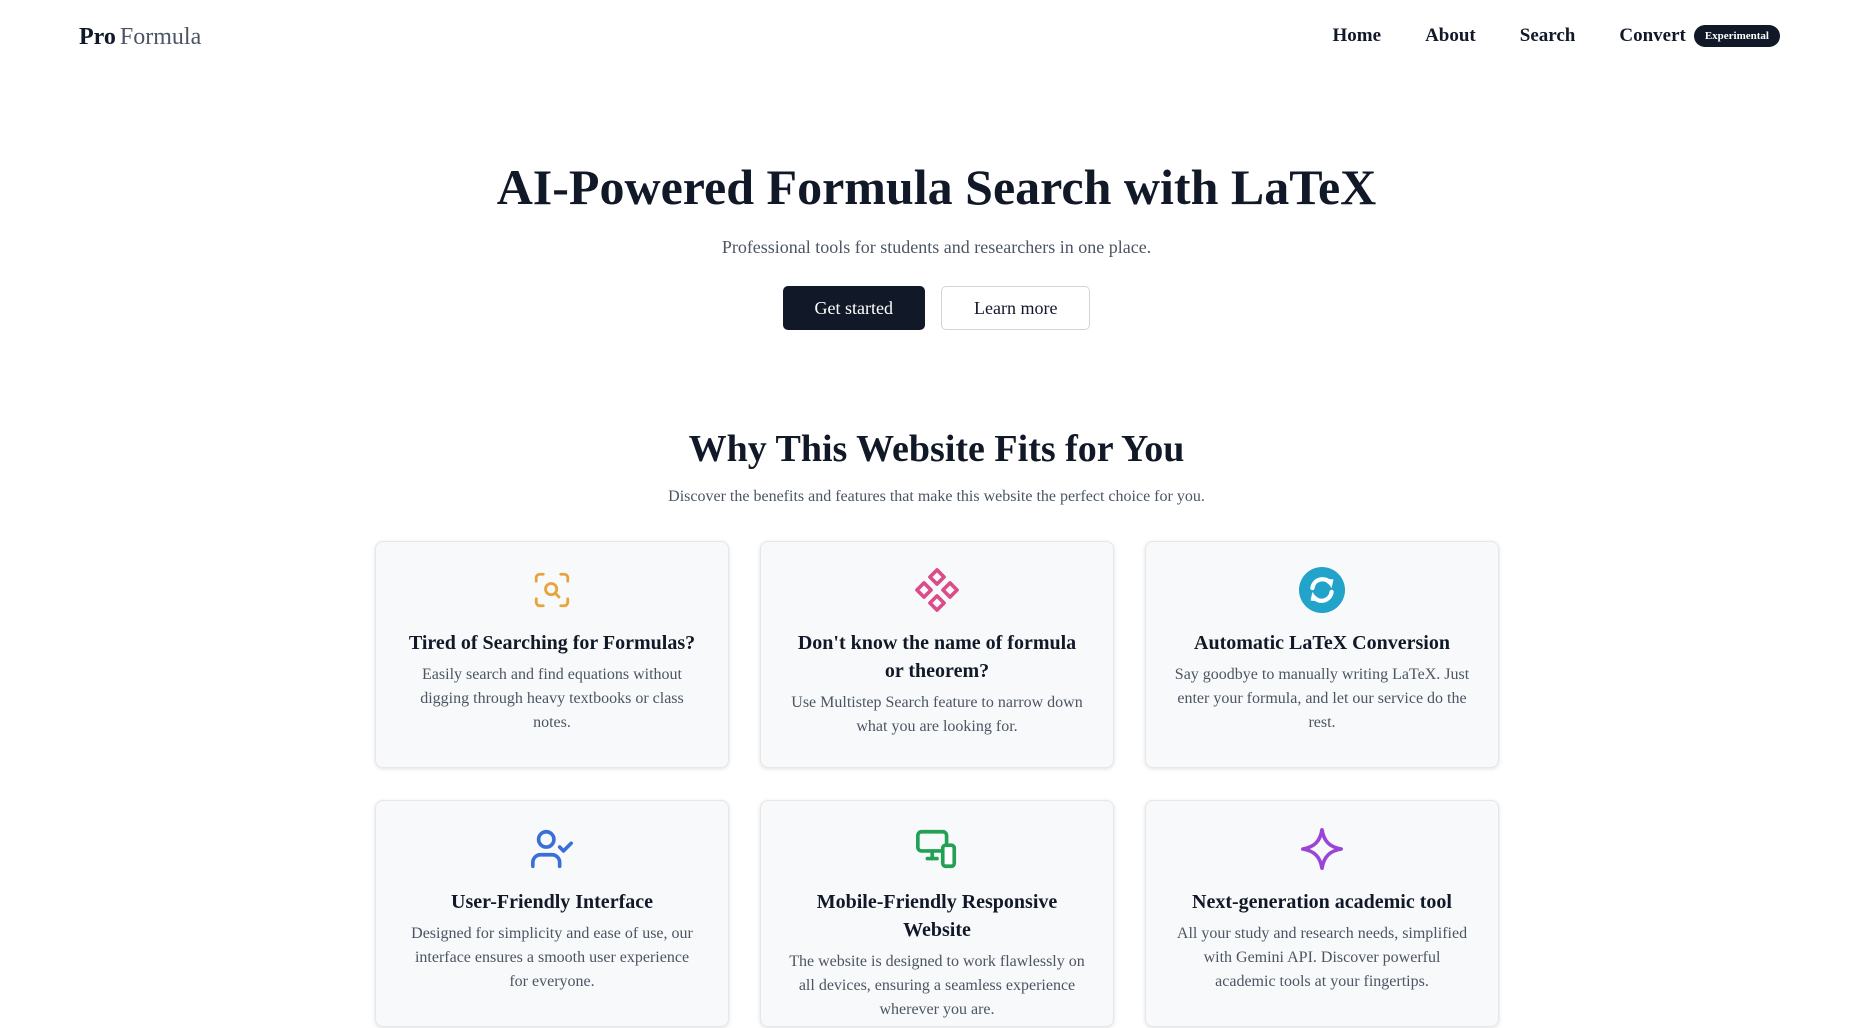 Image resolution: width=1873 pixels, height=1028 pixels. I want to click on experimental-badge: Experimental, so click(1736, 36).